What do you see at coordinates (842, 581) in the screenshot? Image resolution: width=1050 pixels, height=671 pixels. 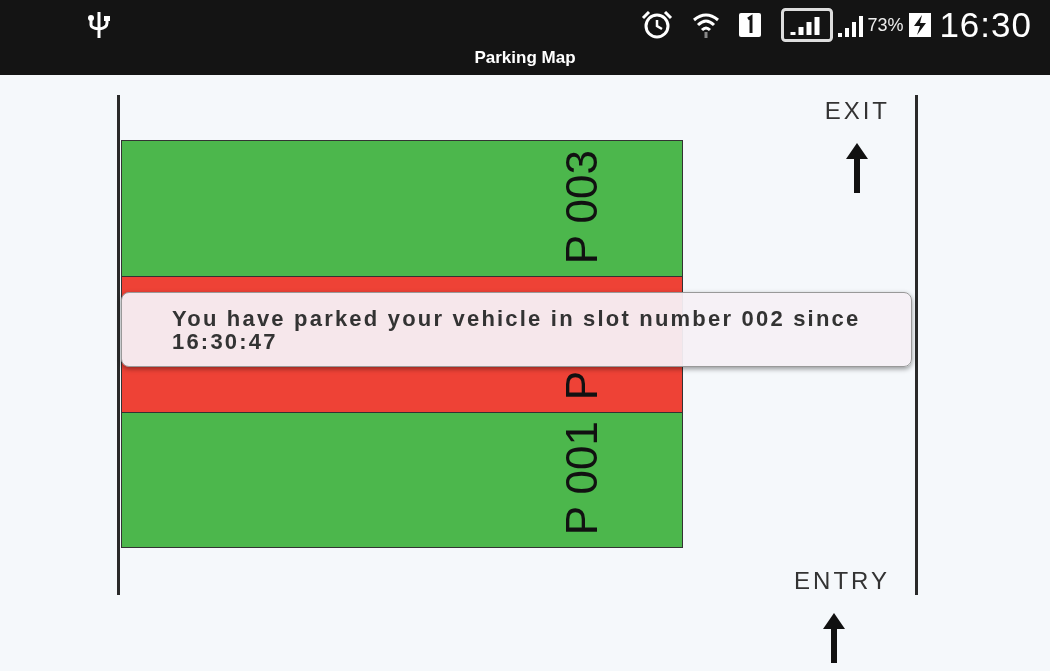 I see `entry-label: ENTRY` at bounding box center [842, 581].